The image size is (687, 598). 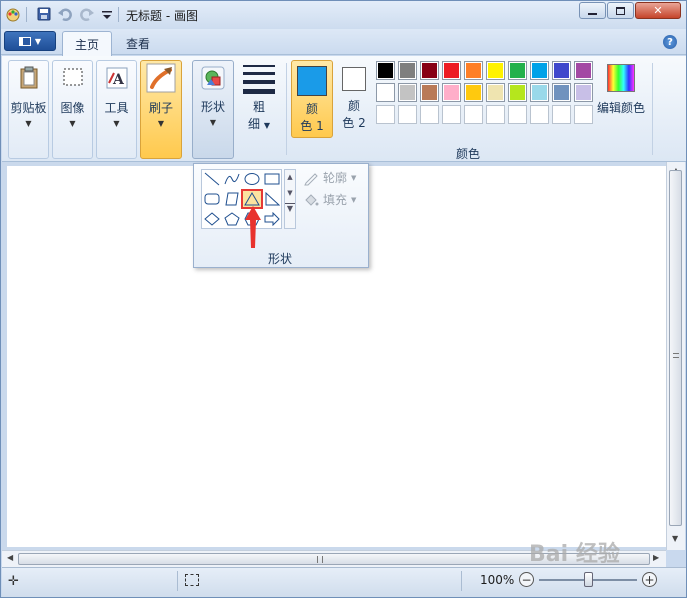 I want to click on size-label-bottom: 细 ▼, so click(x=259, y=123).